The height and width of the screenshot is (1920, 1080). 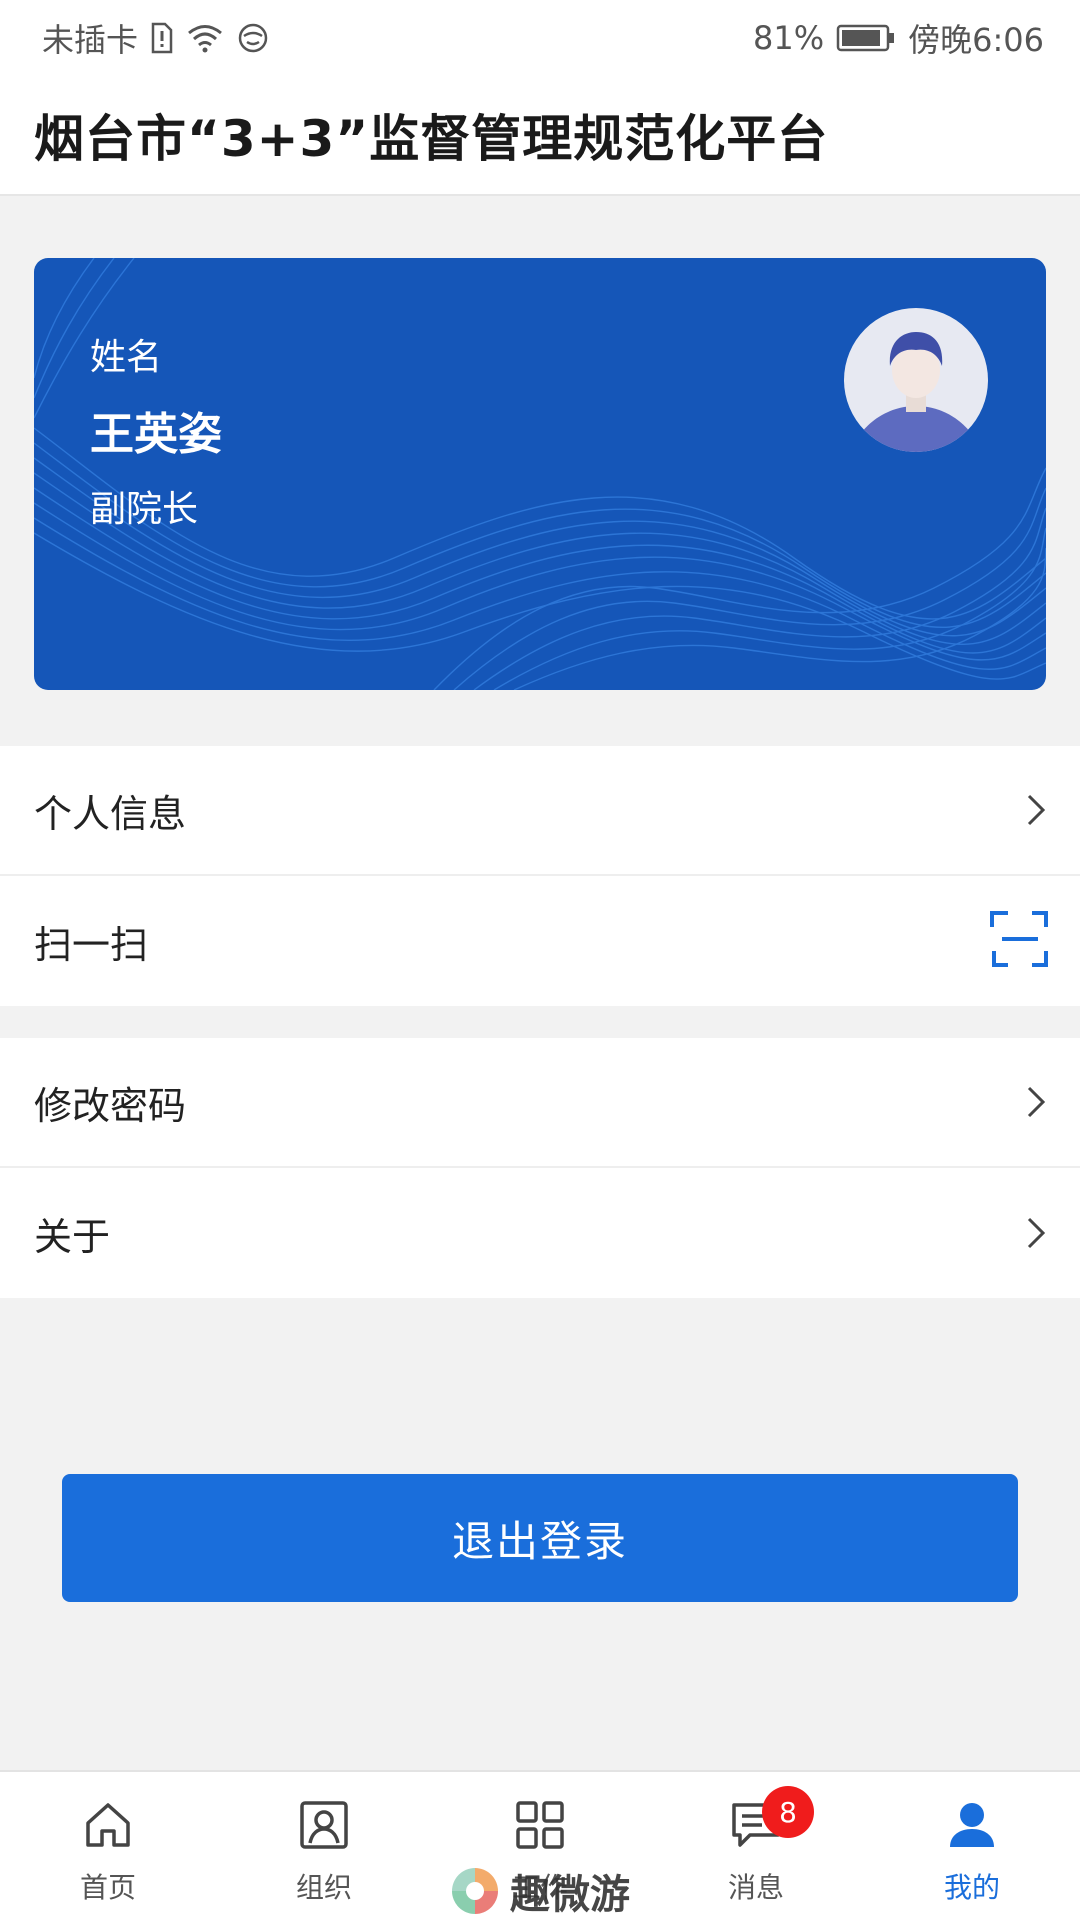 What do you see at coordinates (976, 40) in the screenshot?
I see `clock: 傍晚6:06` at bounding box center [976, 40].